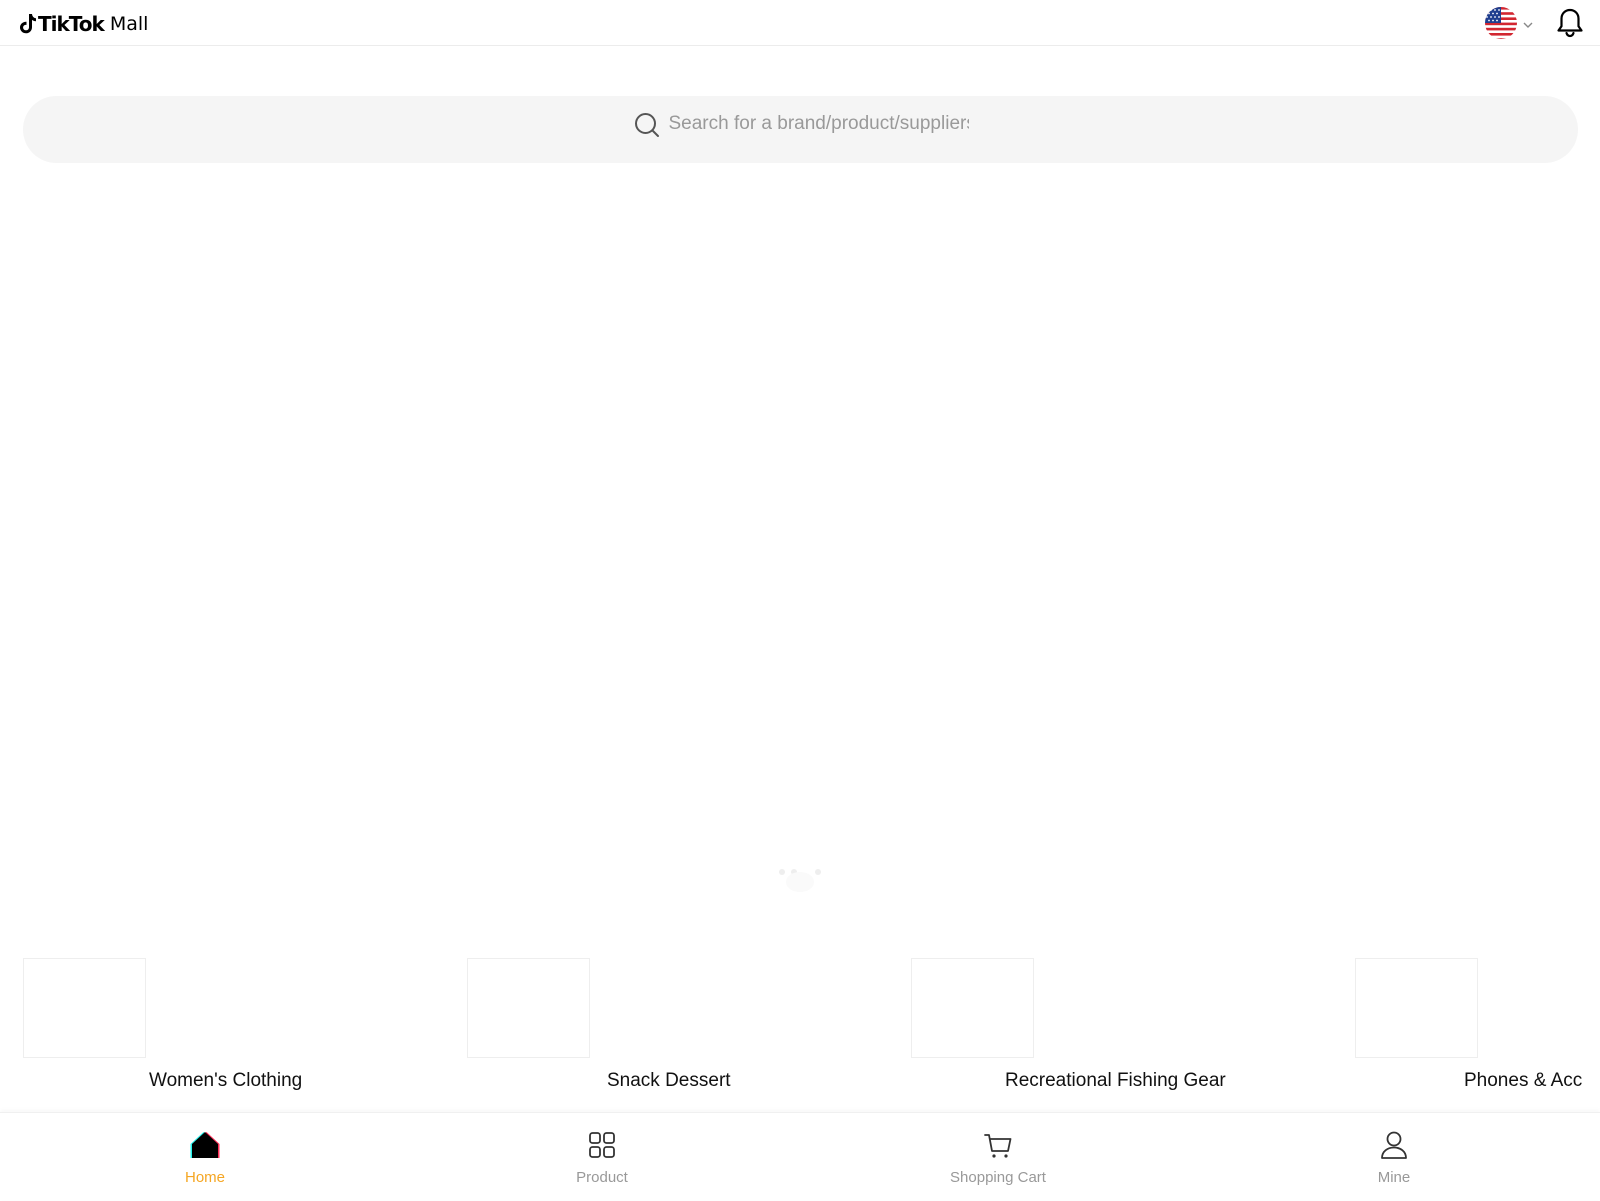 The width and height of the screenshot is (1600, 1201). I want to click on cart-icon, so click(998, 1146).